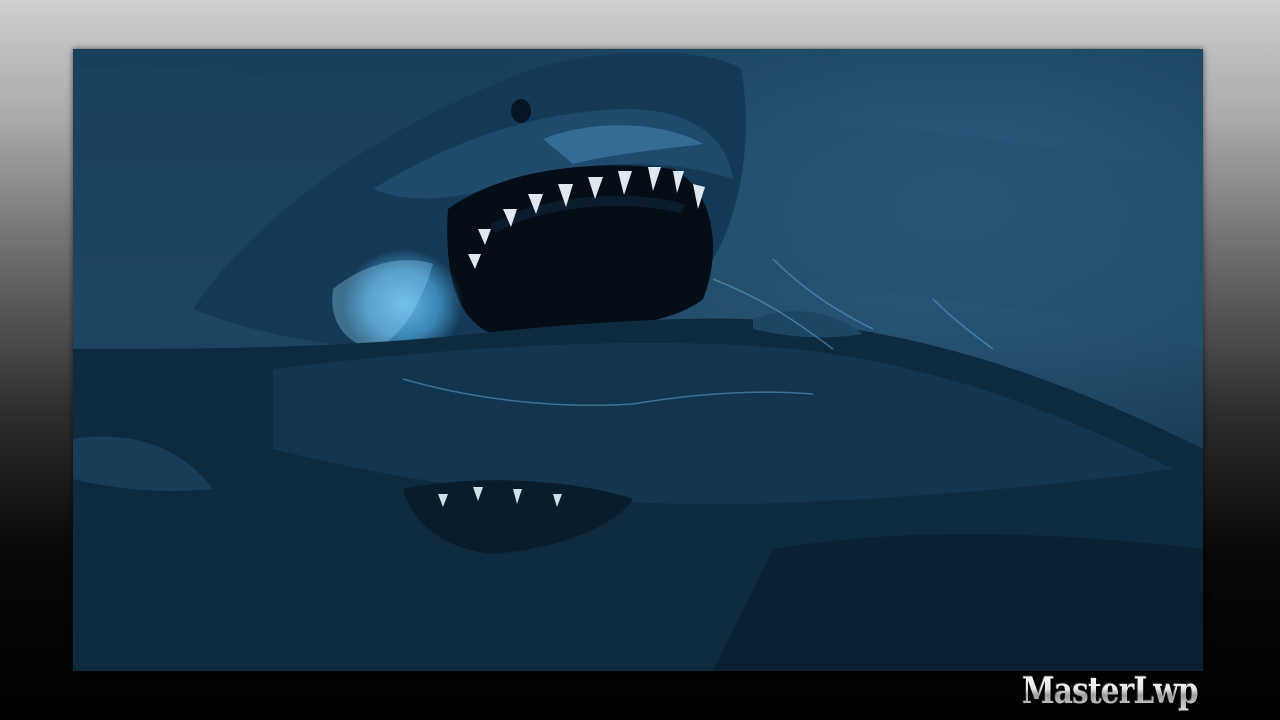 The image size is (1280, 720). Describe the element at coordinates (521, 111) in the screenshot. I see `shark-eye` at that location.